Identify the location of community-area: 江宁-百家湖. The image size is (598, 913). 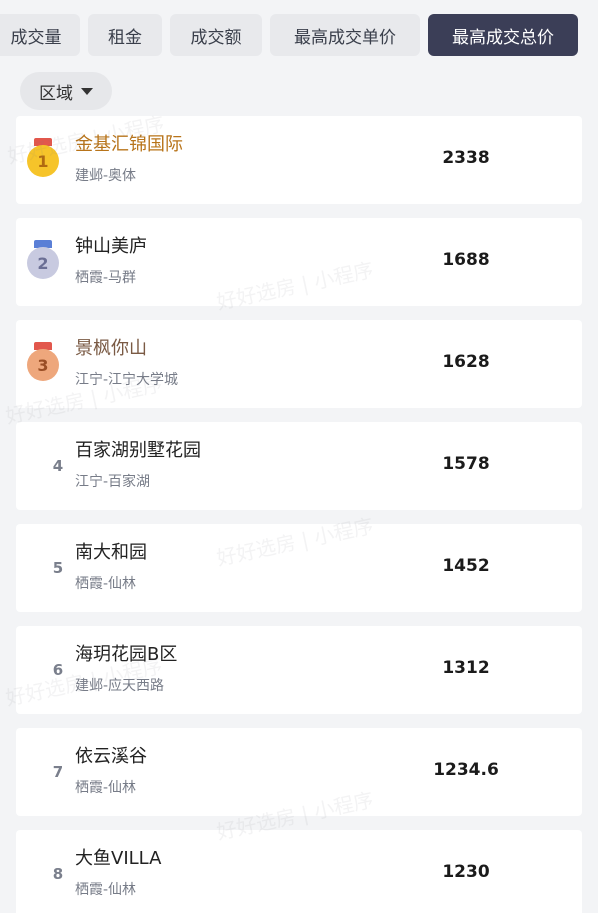
(113, 482).